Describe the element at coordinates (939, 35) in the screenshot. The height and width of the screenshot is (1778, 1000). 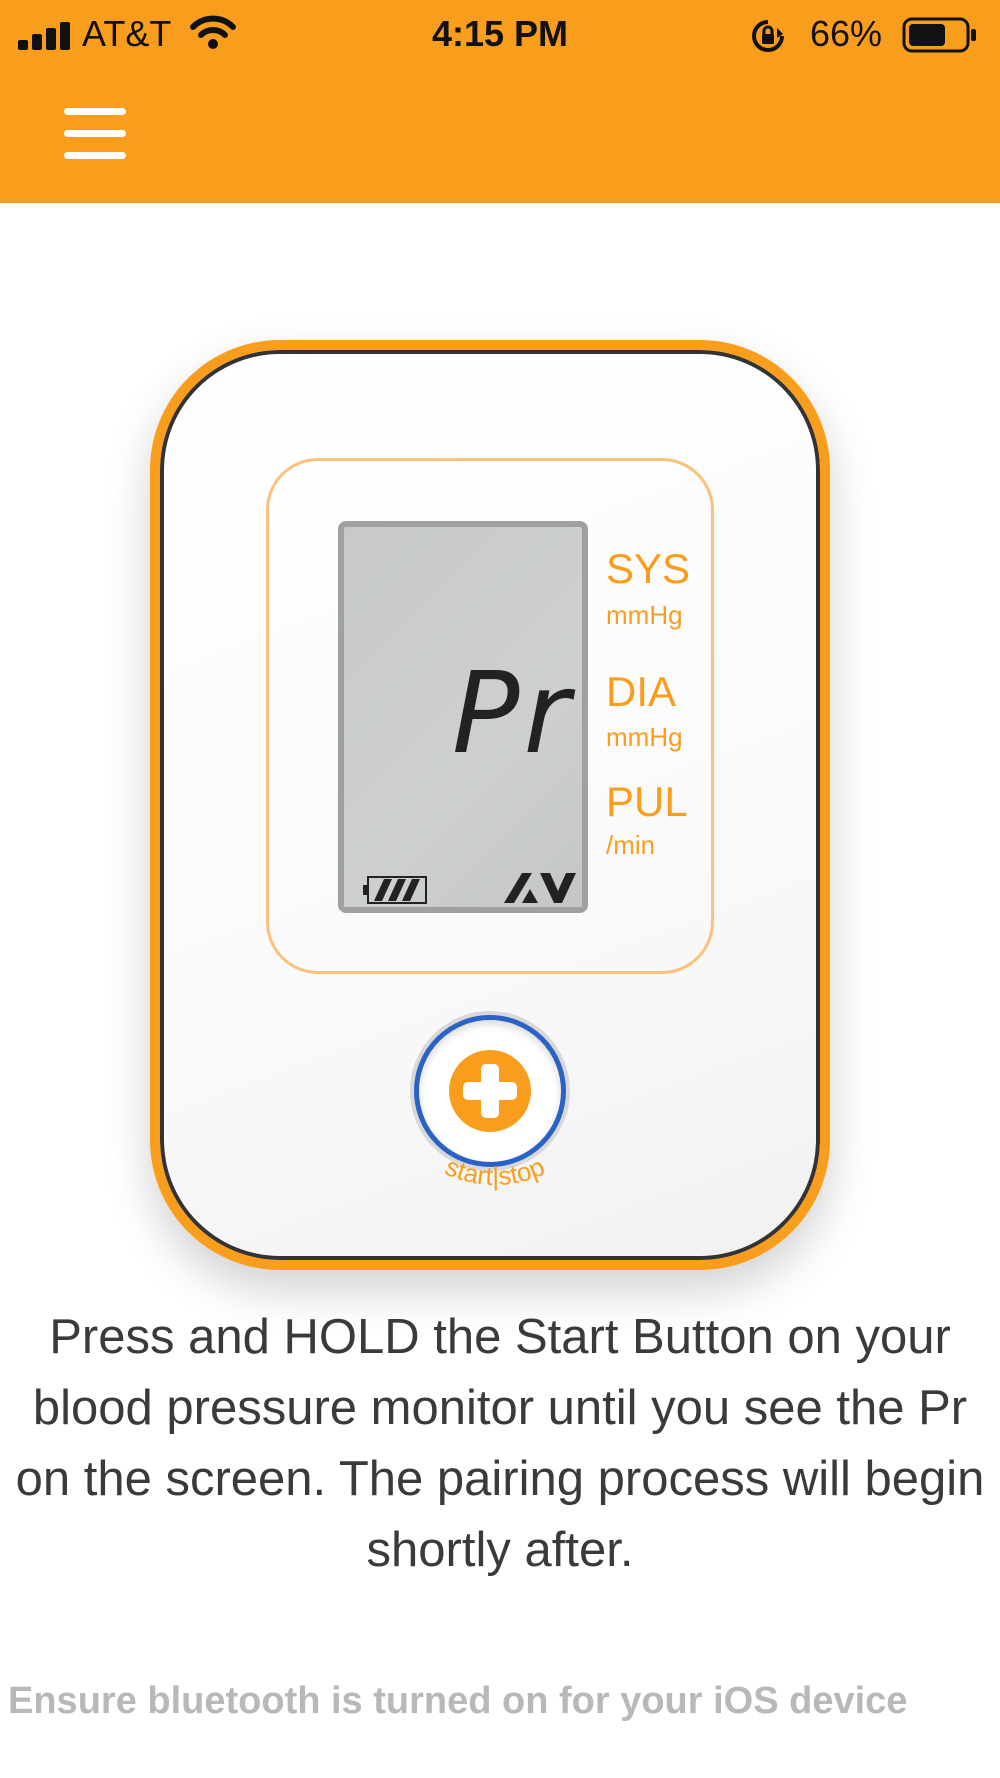
I see `battery-icon` at that location.